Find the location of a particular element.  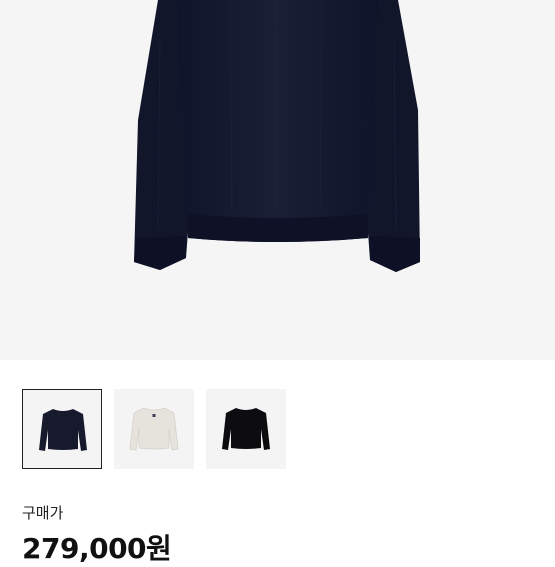

color-thumbnail-list is located at coordinates (154, 429).